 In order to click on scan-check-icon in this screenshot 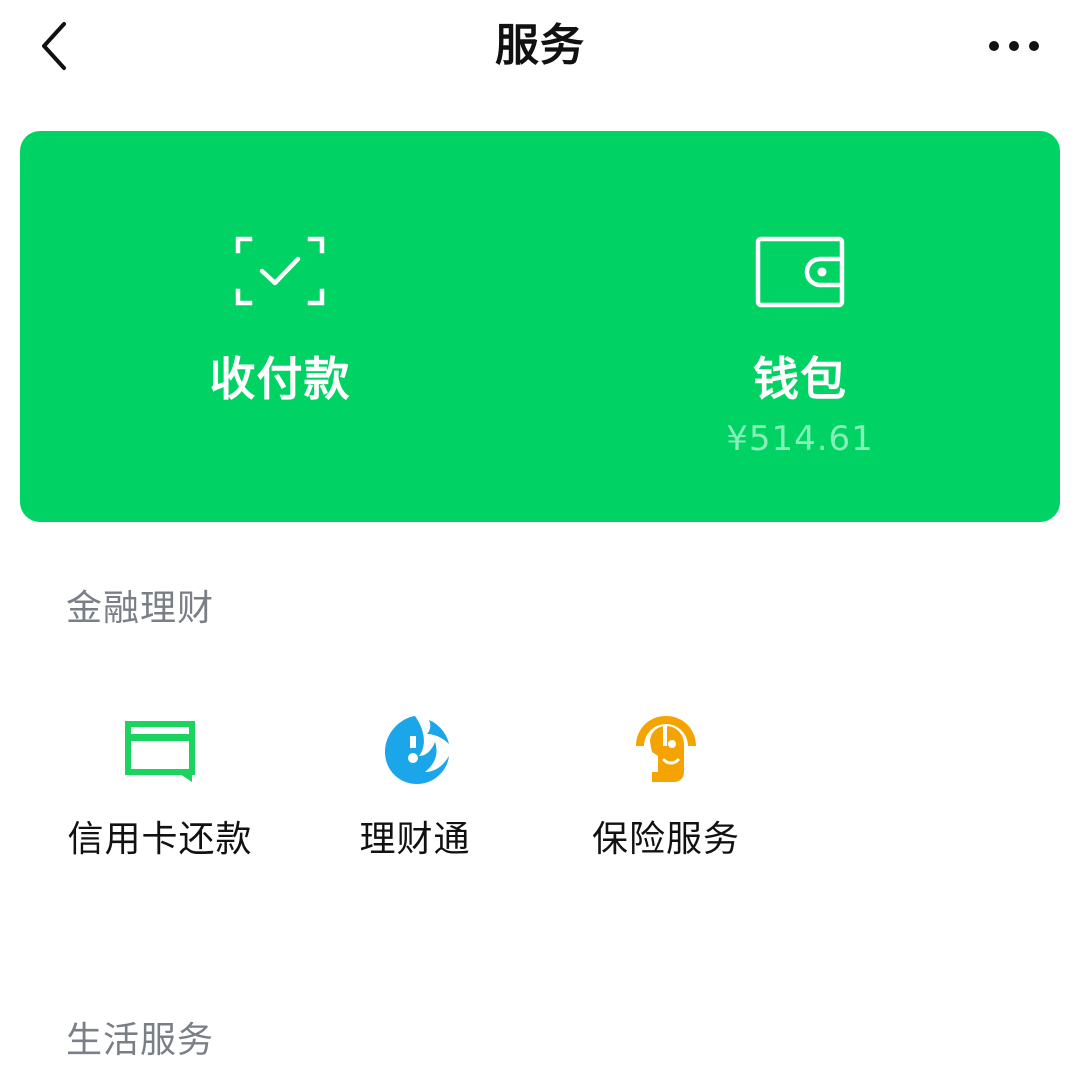, I will do `click(280, 271)`.